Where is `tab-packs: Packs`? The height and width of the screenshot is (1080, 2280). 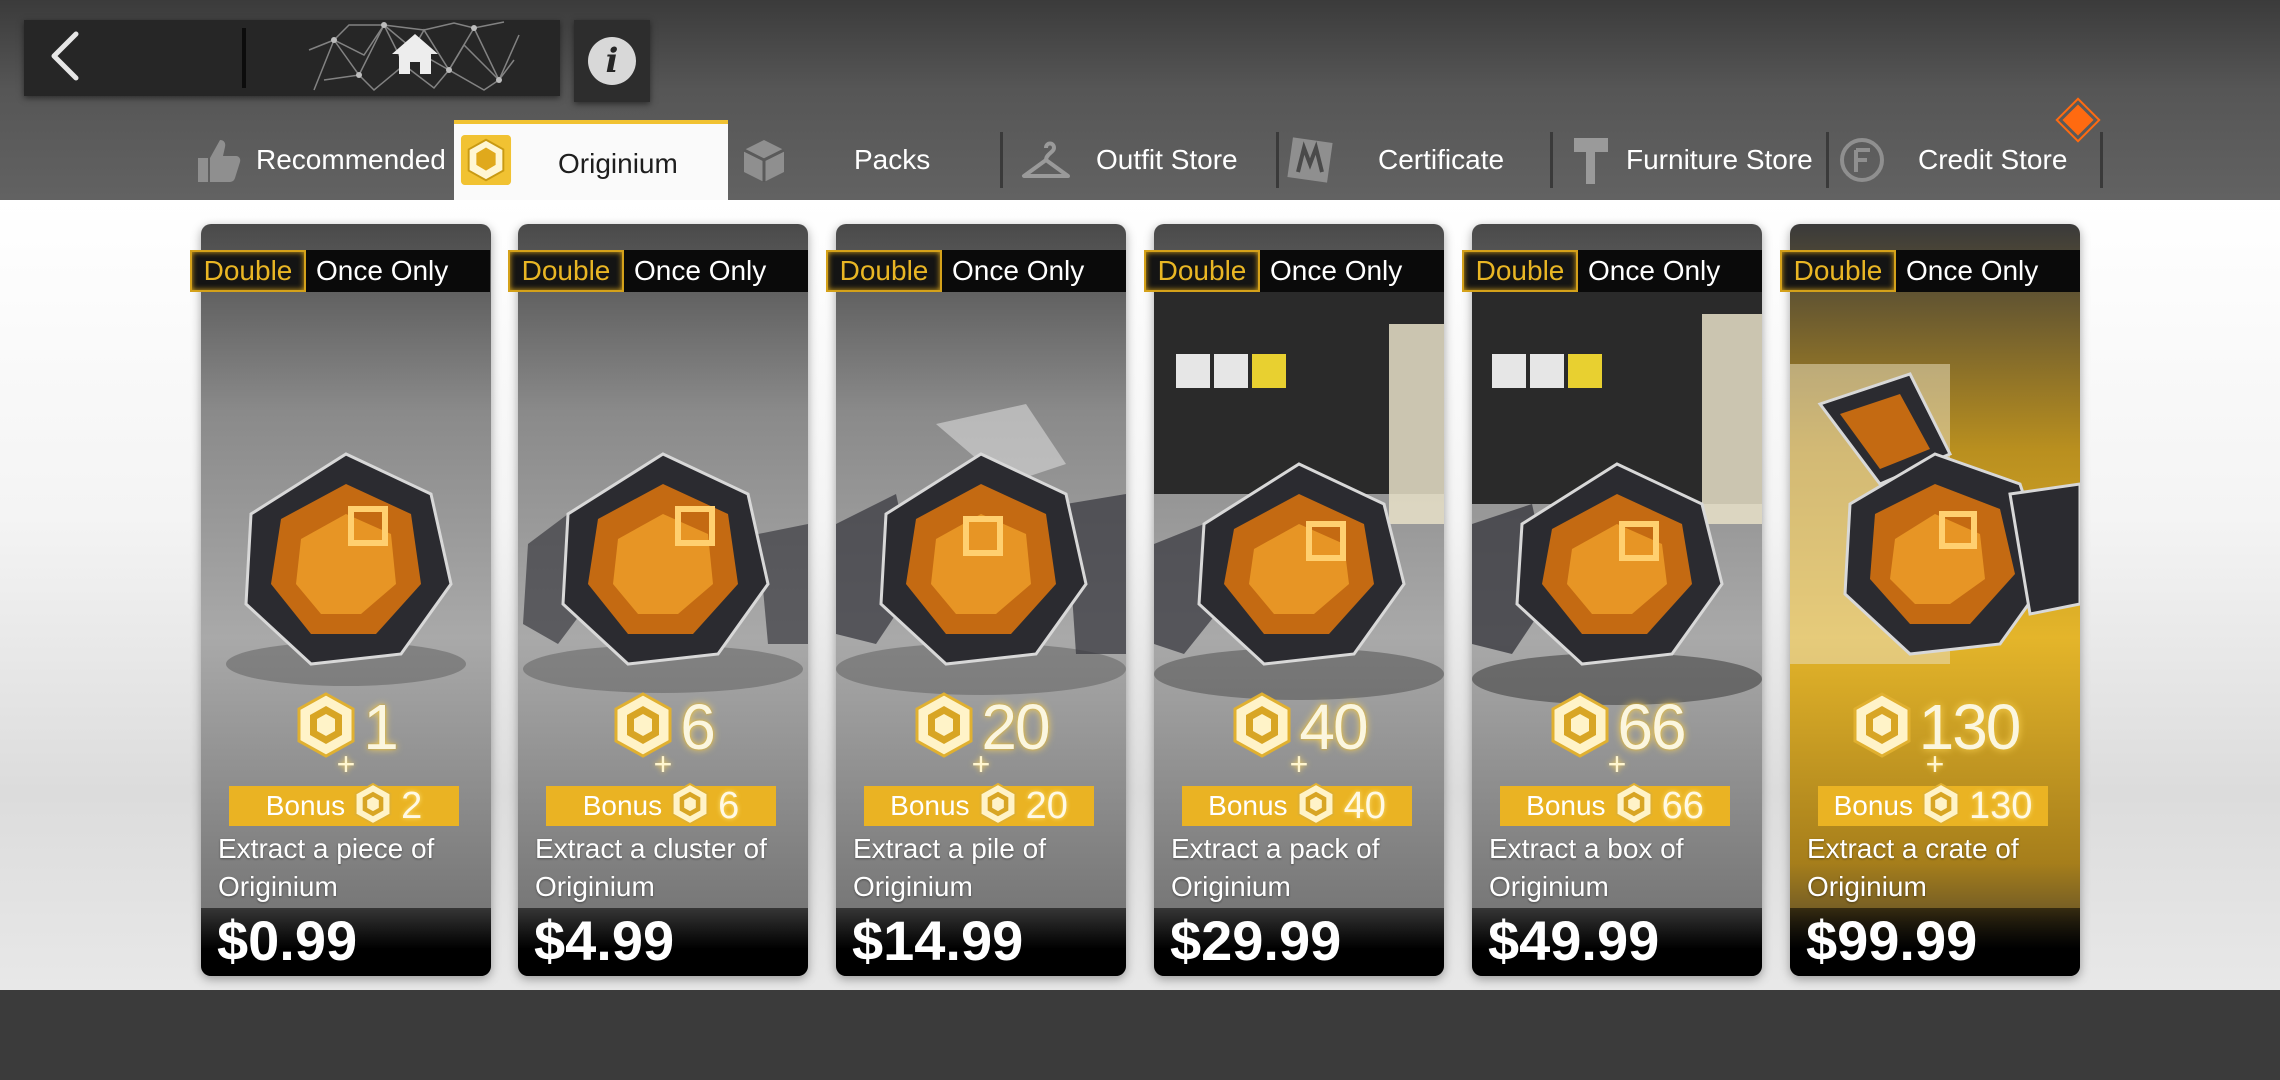
tab-packs: Packs is located at coordinates (863, 160).